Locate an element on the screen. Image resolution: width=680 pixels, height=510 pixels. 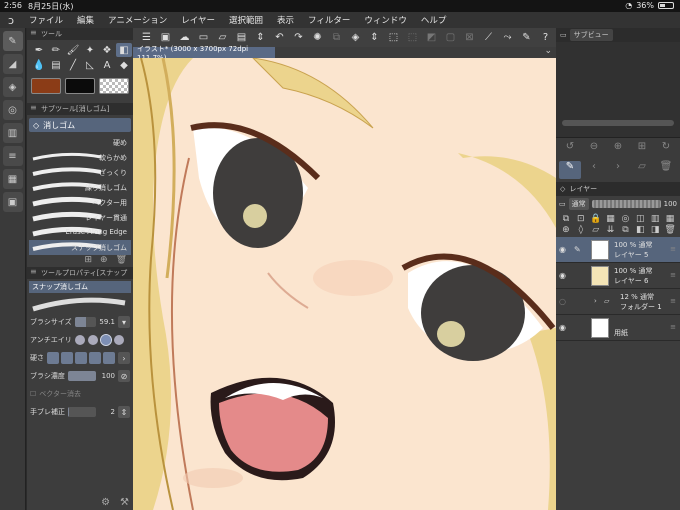
palette-icon: ▥ is located at coordinates (655, 219).